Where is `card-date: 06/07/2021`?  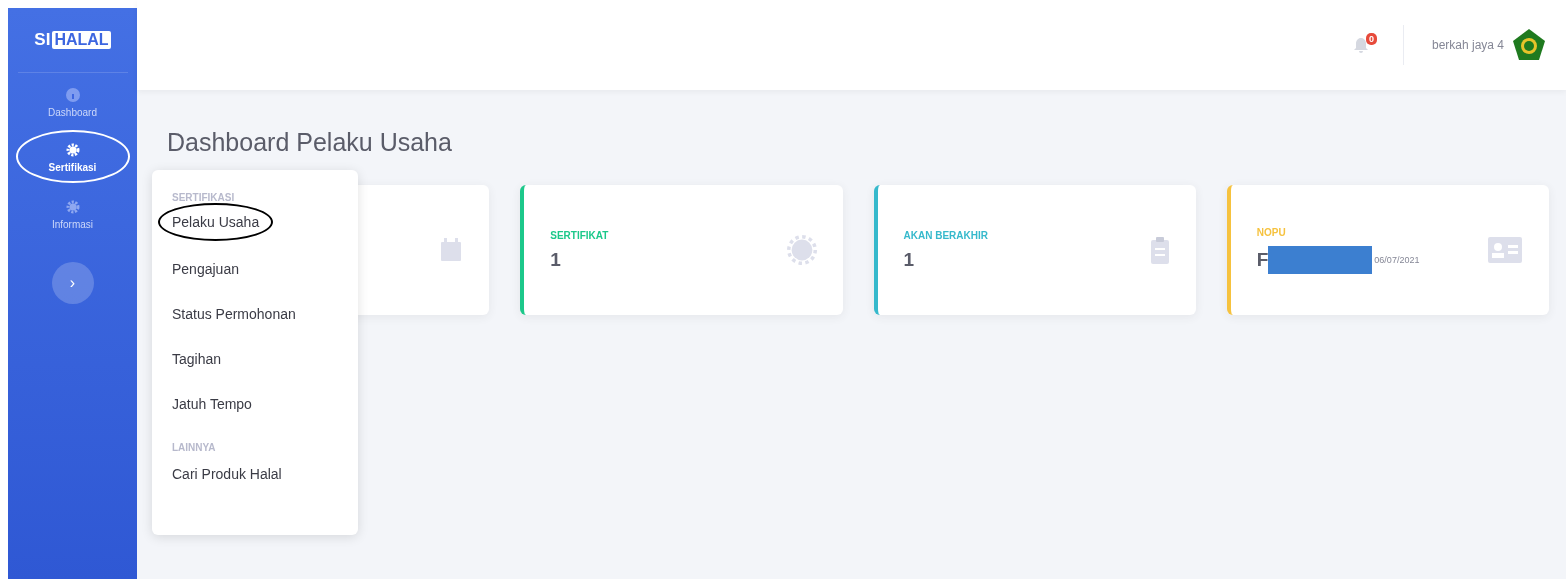 card-date: 06/07/2021 is located at coordinates (1397, 259).